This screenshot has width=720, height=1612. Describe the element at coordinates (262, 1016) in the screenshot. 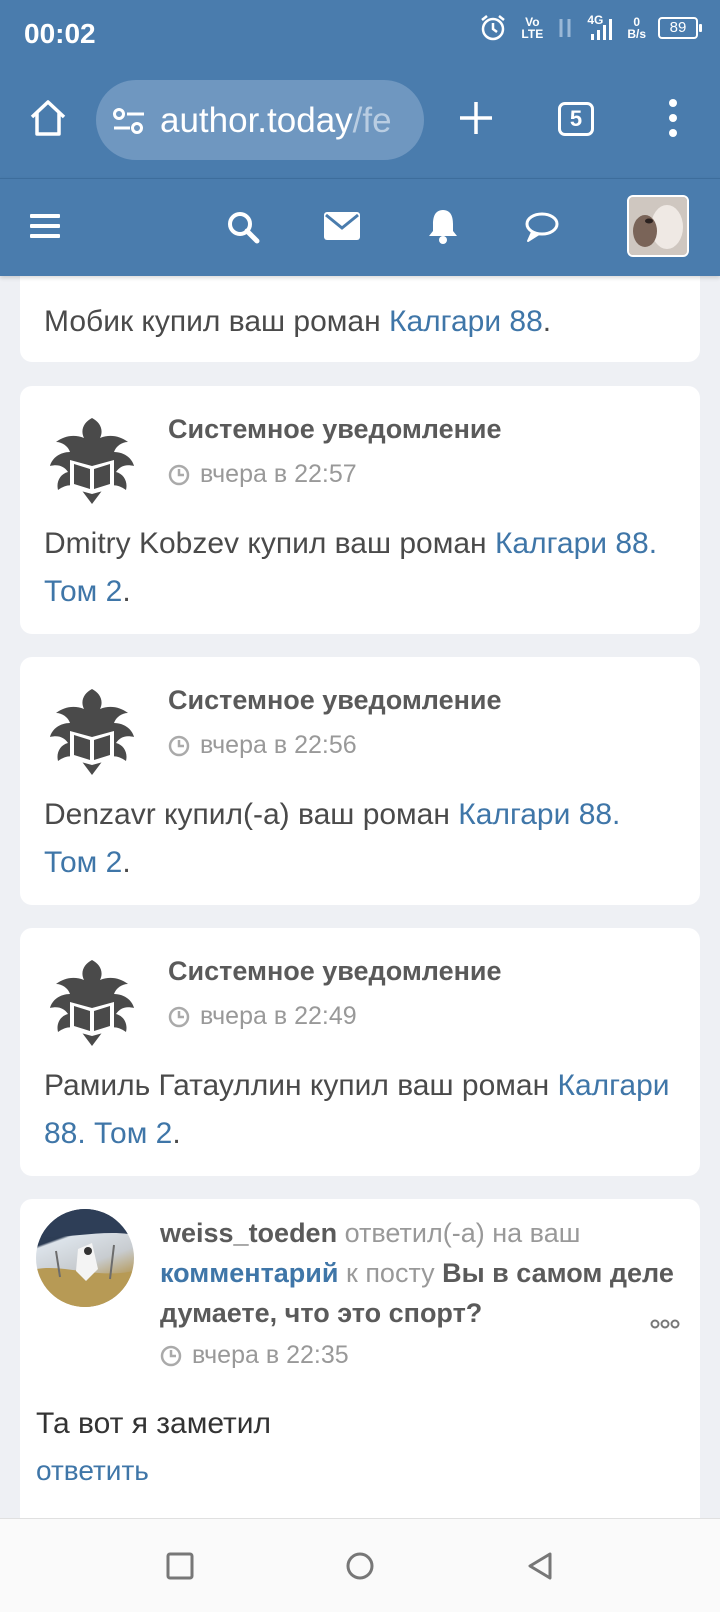

I see `notification-time: вчера в 22:49` at that location.